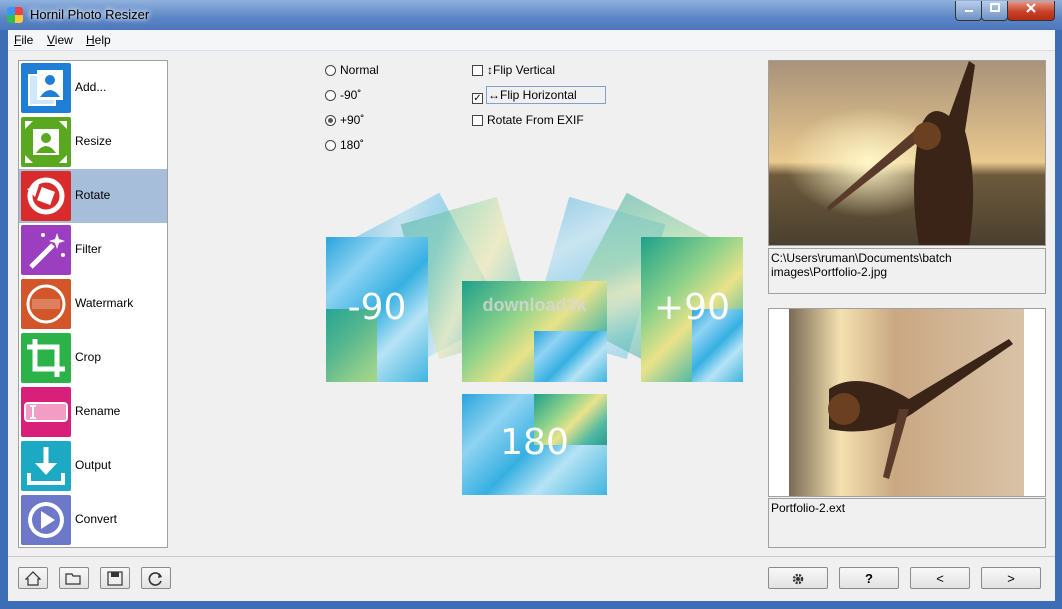  Describe the element at coordinates (351, 95) in the screenshot. I see `radio-minus-90-label: -90˚` at that location.